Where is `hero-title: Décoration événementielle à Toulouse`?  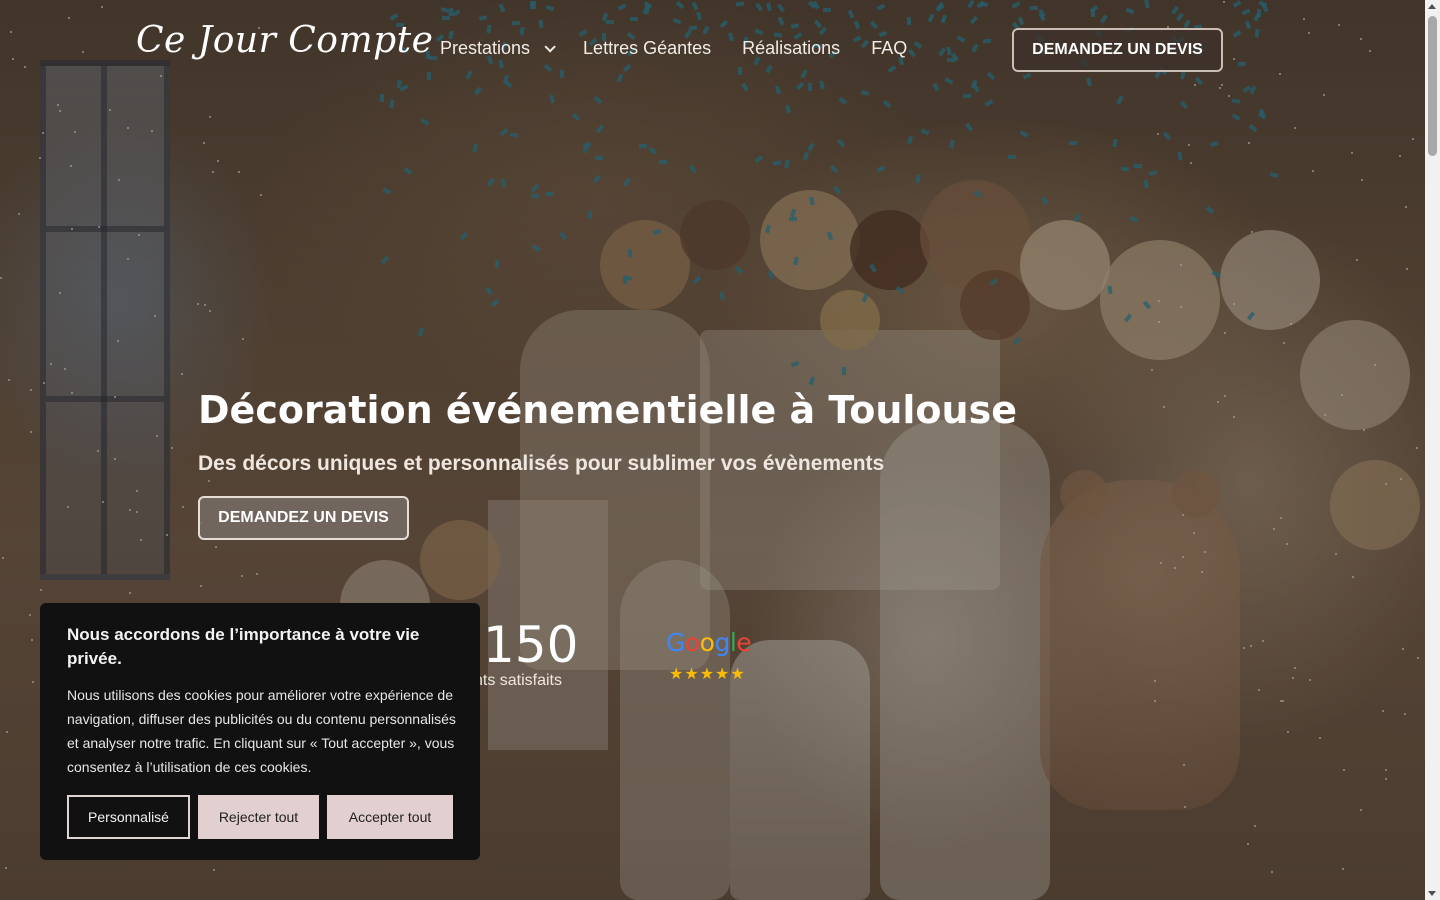 hero-title: Décoration événementielle à Toulouse is located at coordinates (607, 410).